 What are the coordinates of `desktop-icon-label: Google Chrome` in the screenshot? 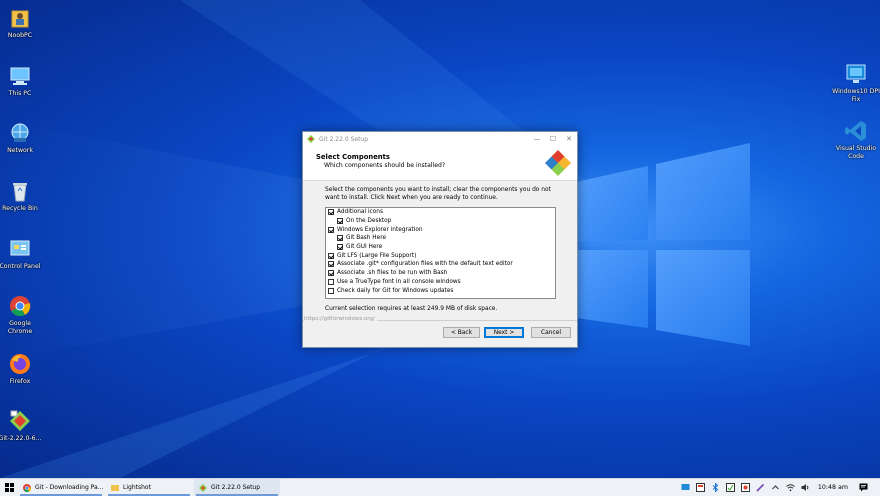 It's located at (20, 327).